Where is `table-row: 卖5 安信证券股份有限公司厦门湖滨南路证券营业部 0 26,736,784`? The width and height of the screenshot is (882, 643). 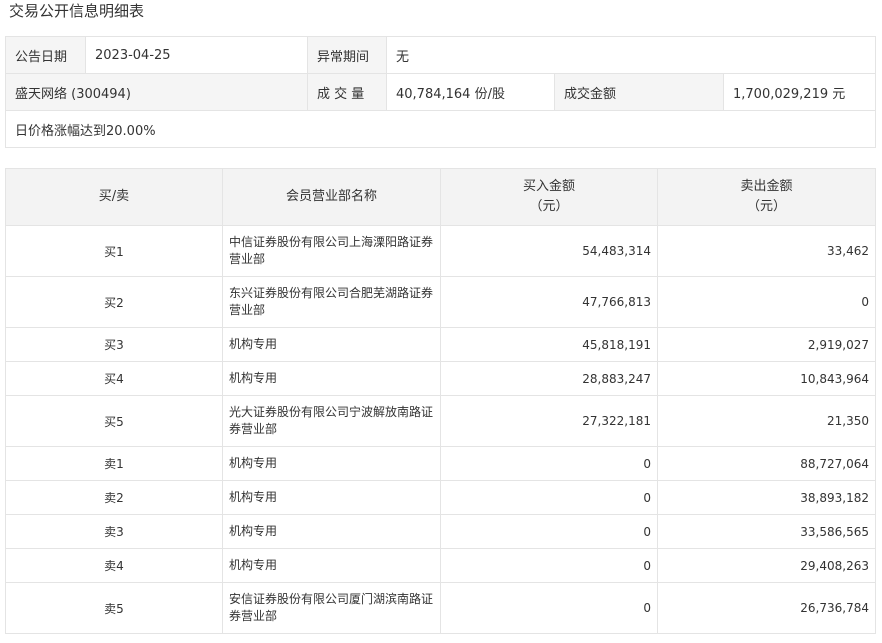
table-row: 卖5 安信证券股份有限公司厦门湖滨南路证券营业部 0 26,736,784 is located at coordinates (440, 608).